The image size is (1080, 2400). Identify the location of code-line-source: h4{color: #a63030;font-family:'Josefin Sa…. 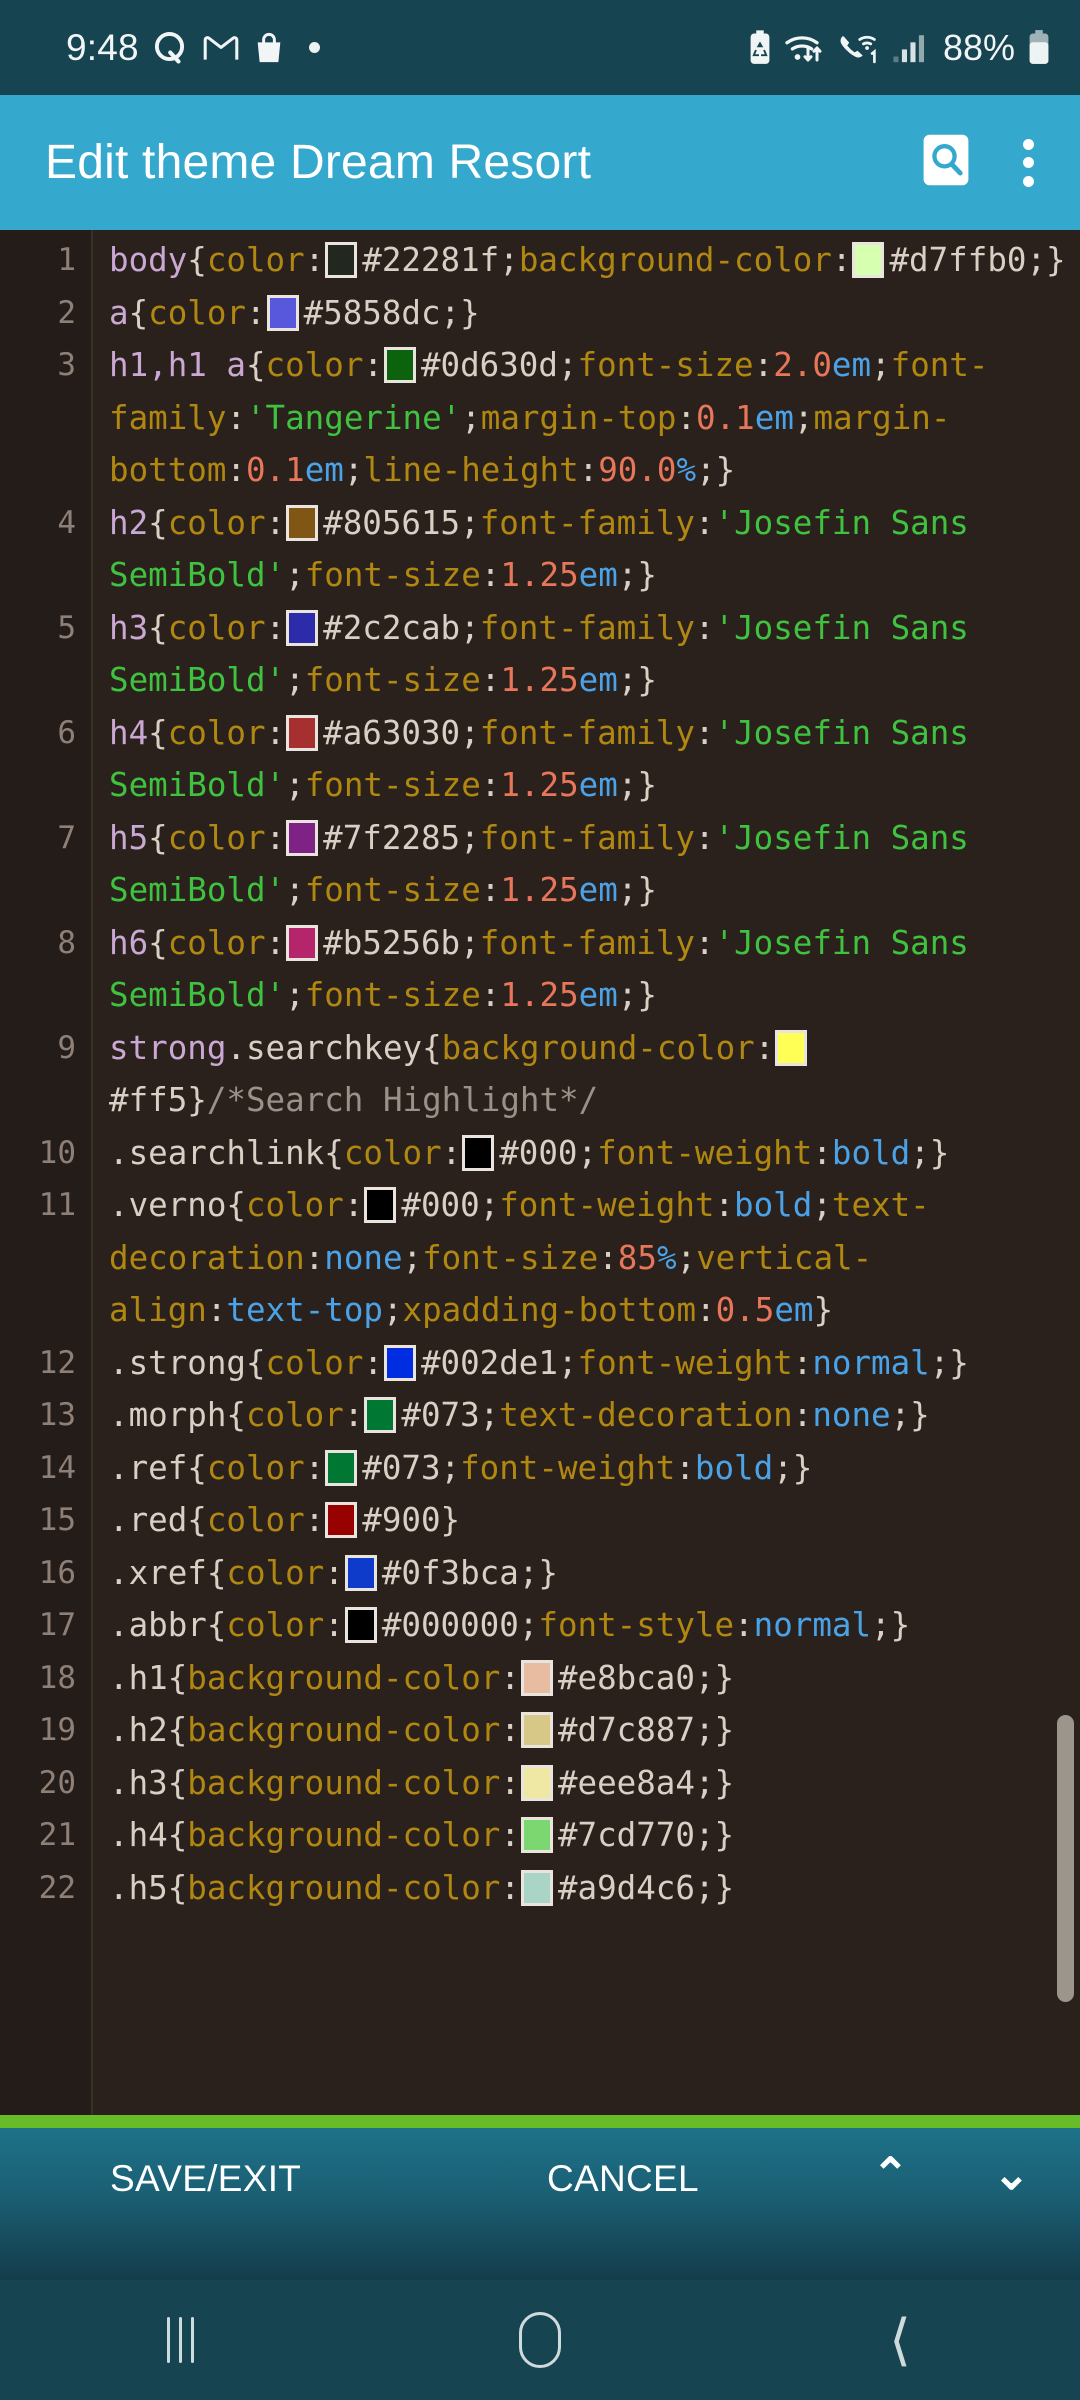
(586, 759).